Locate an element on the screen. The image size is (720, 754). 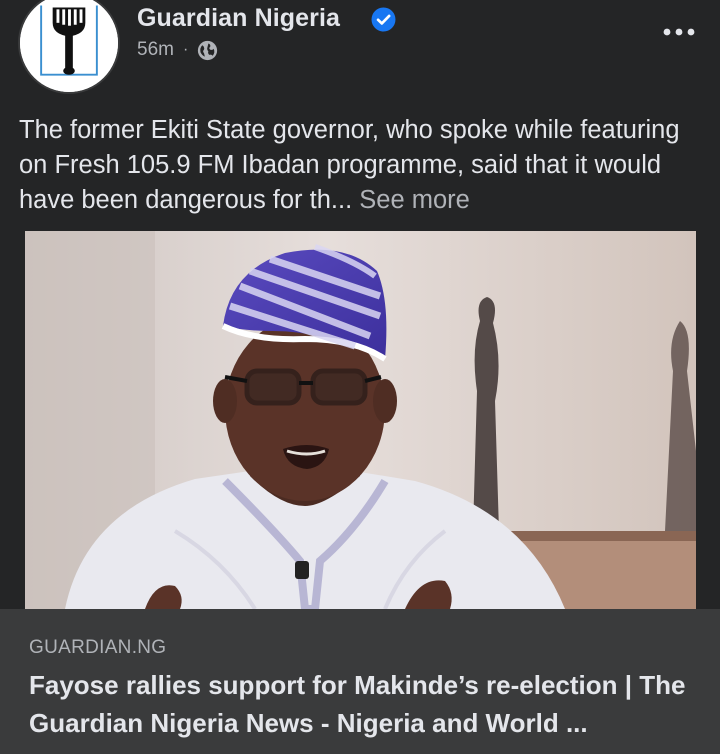
post-meta: 56m · is located at coordinates (177, 50).